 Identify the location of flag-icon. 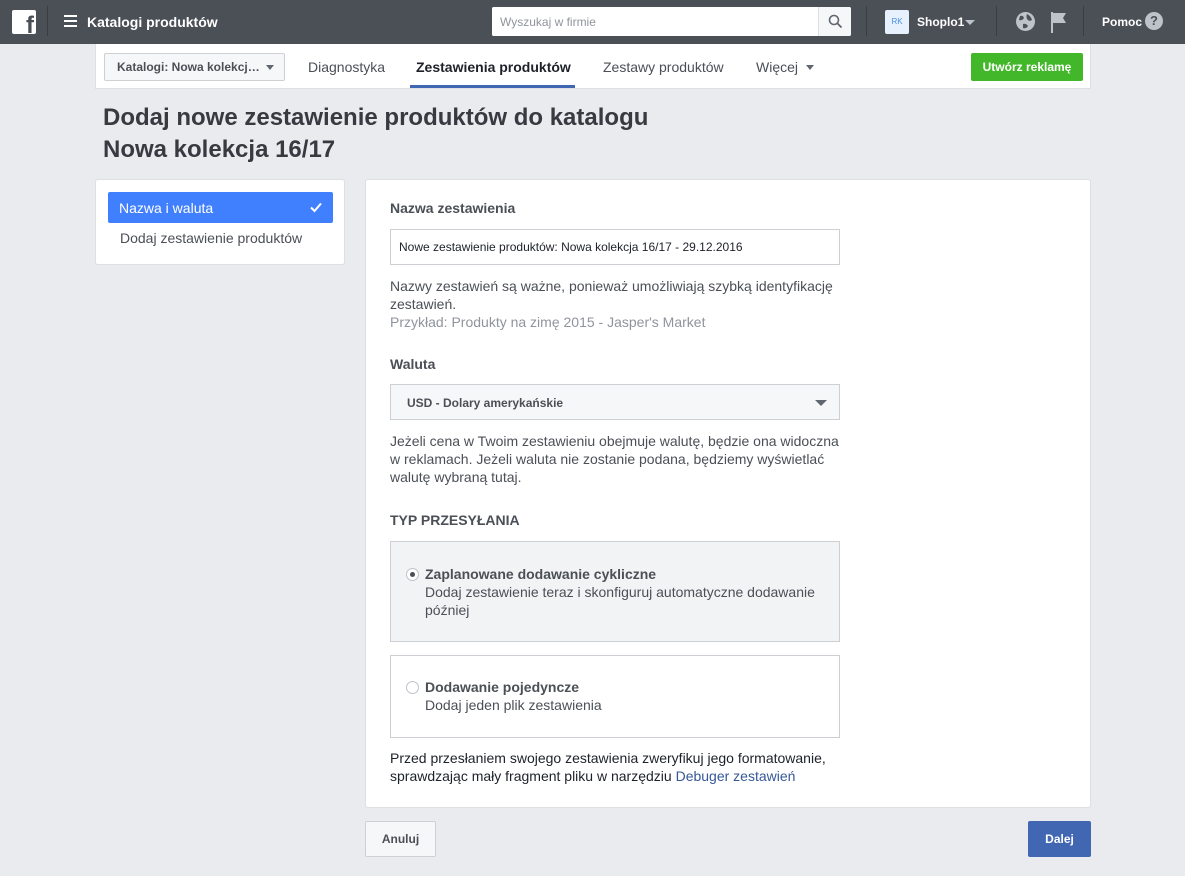
(1059, 22).